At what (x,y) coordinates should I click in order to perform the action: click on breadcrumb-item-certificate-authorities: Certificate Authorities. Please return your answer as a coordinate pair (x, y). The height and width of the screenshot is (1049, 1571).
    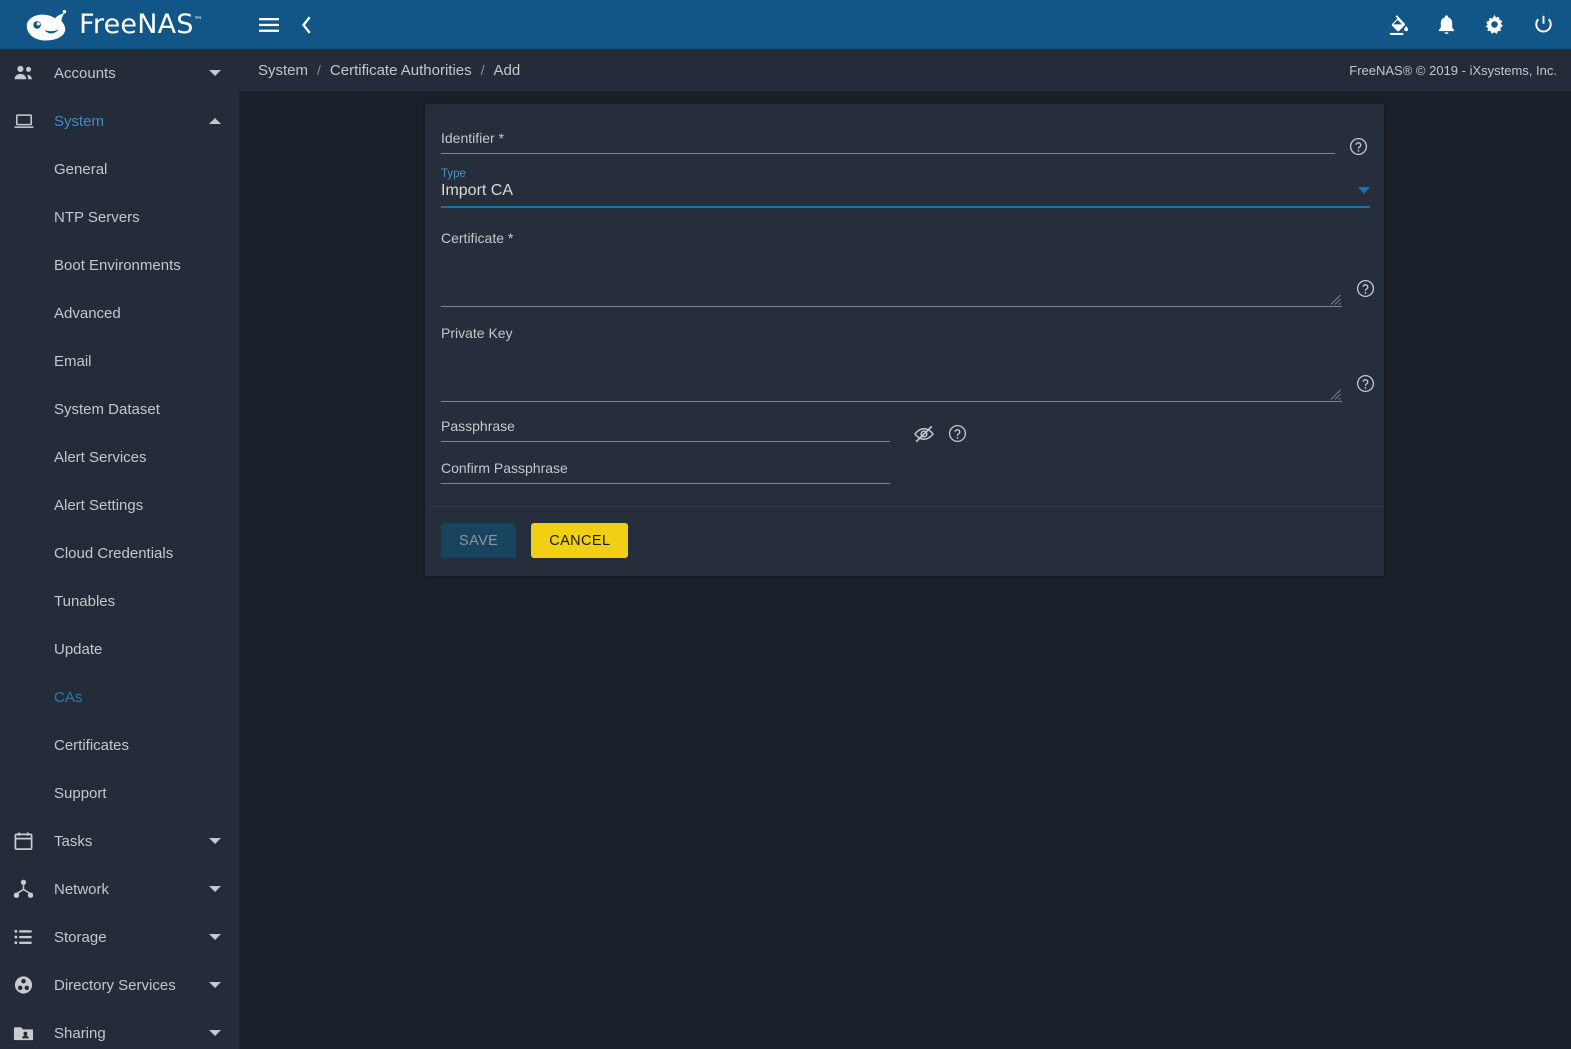
    Looking at the image, I should click on (401, 70).